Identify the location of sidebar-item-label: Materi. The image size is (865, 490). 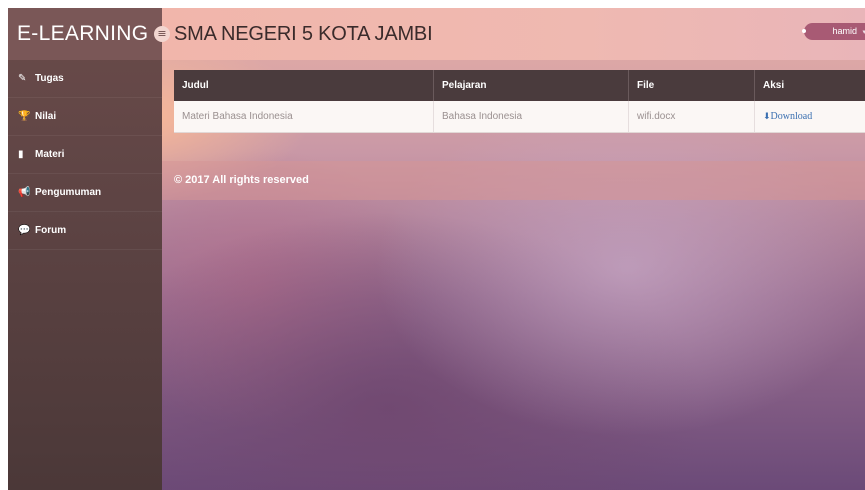
(50, 154).